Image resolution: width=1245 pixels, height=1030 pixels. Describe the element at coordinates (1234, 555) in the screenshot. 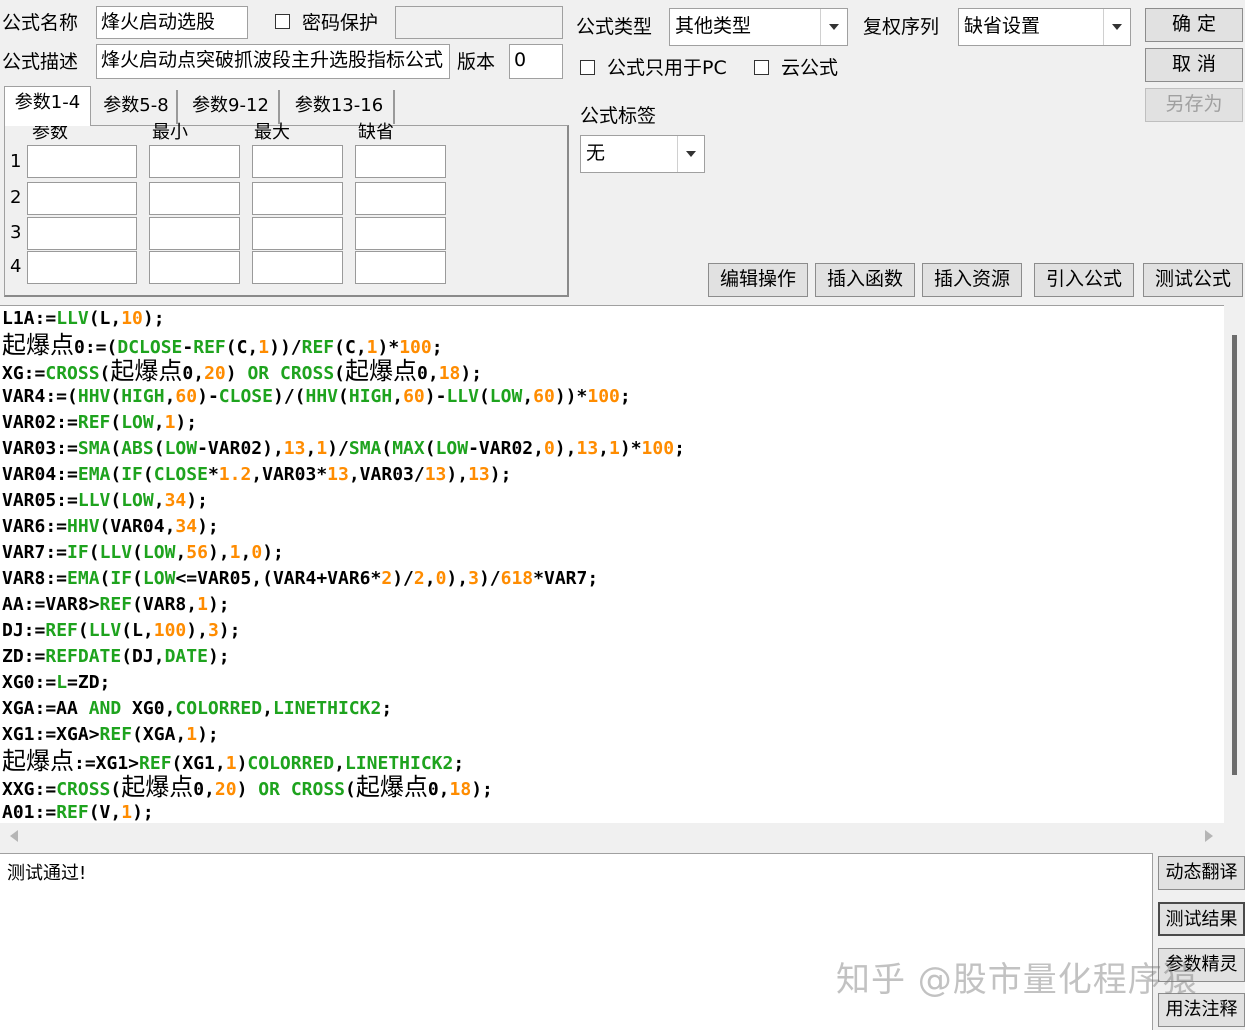

I see `scrollbar-thumb` at that location.